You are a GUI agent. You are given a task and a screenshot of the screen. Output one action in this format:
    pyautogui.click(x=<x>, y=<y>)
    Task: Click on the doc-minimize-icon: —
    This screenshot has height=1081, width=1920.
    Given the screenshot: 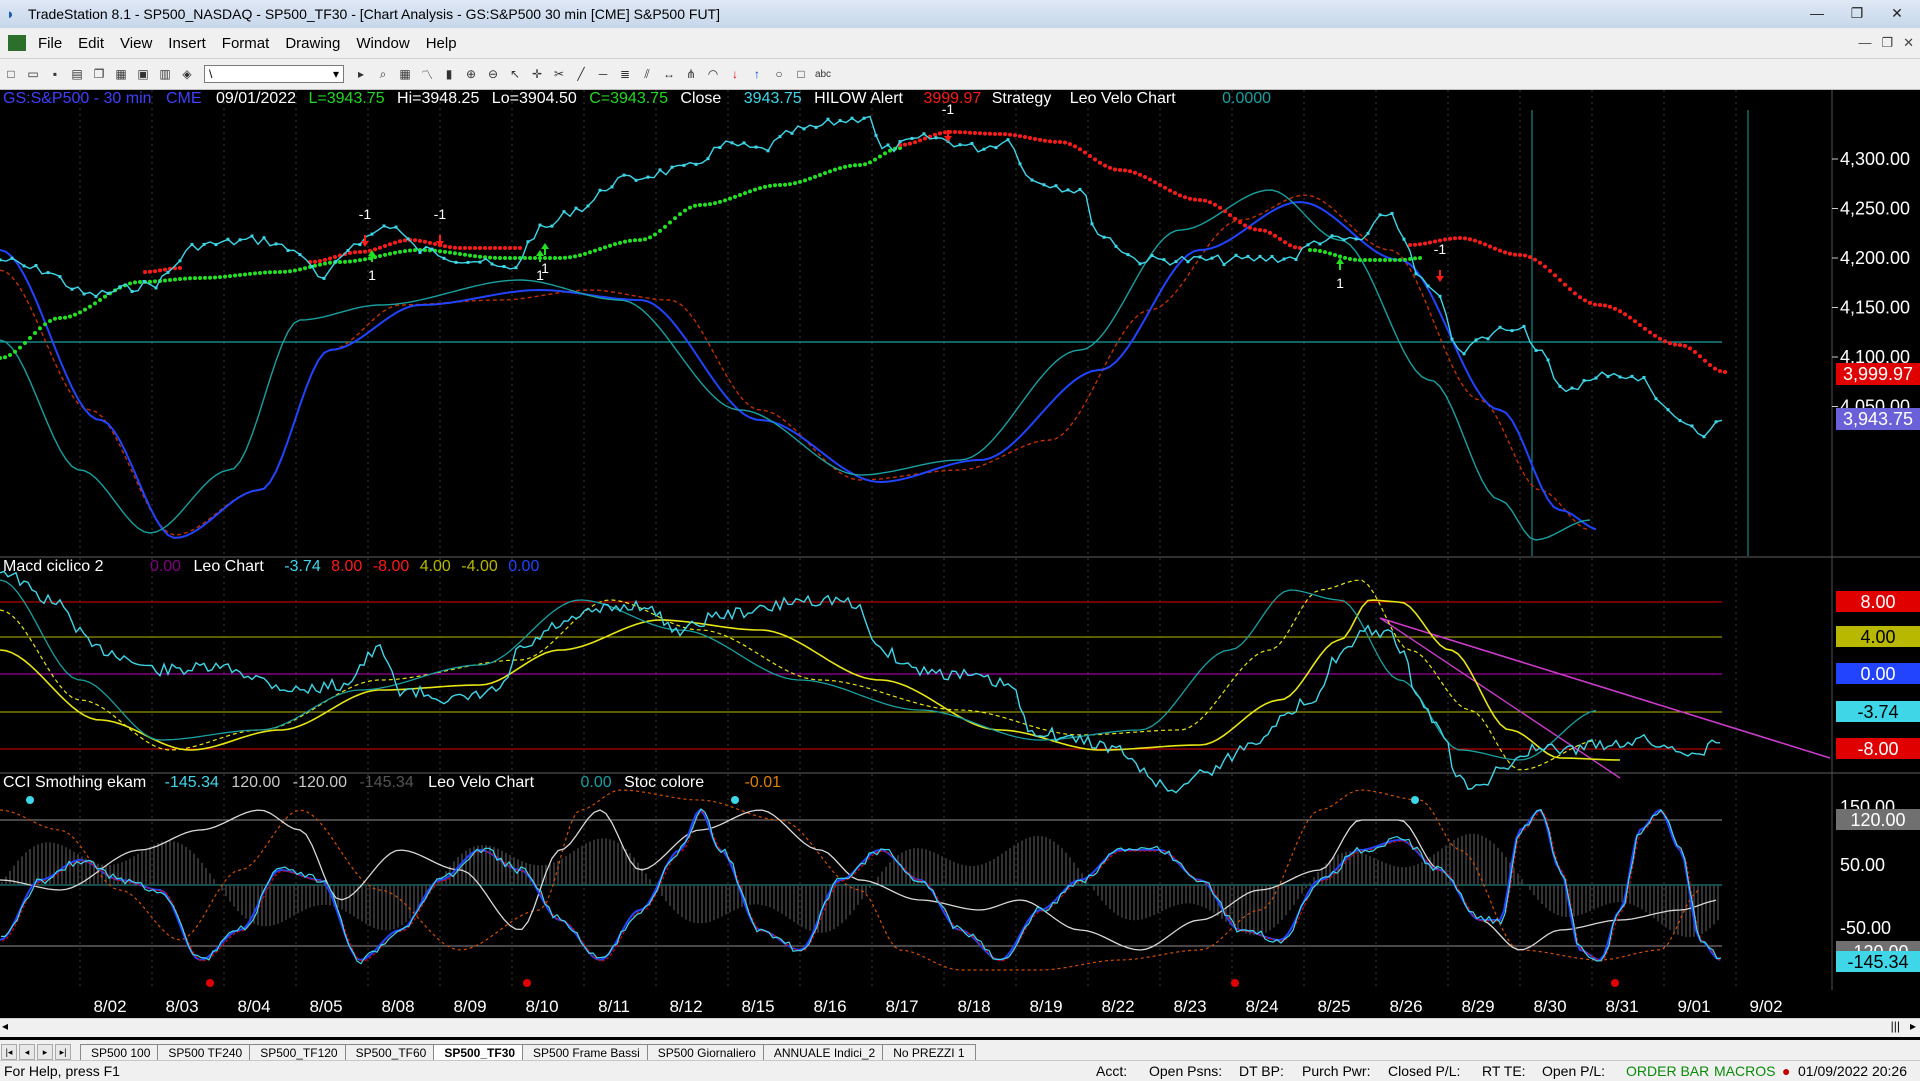 What is the action you would take?
    pyautogui.click(x=1864, y=43)
    